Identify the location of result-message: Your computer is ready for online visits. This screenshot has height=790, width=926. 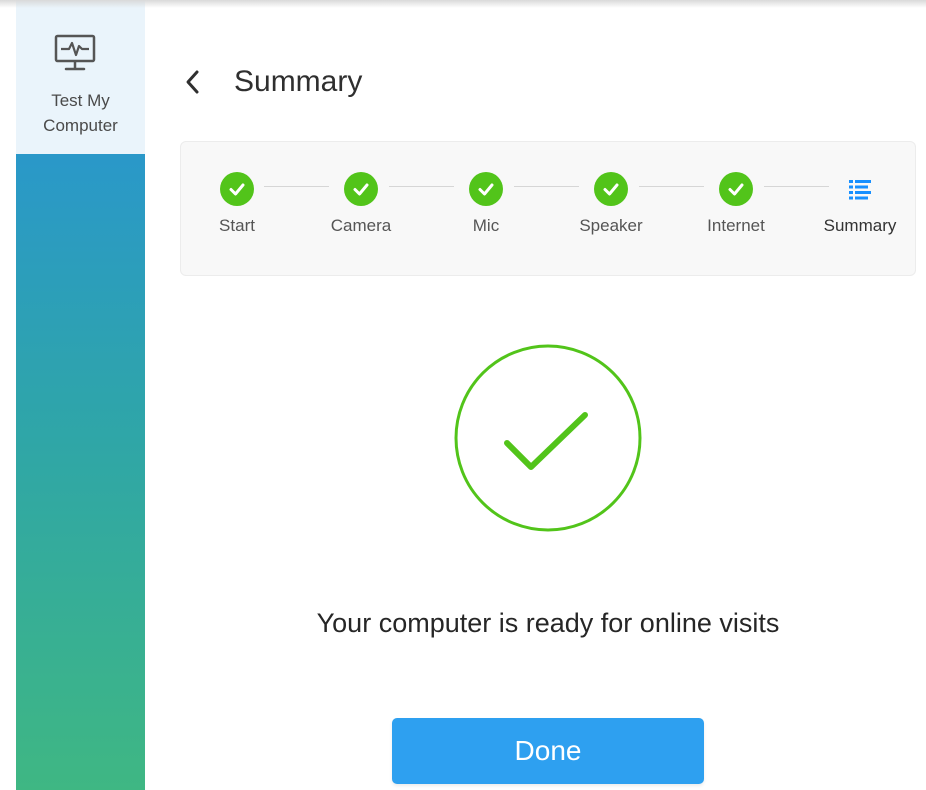
(548, 623).